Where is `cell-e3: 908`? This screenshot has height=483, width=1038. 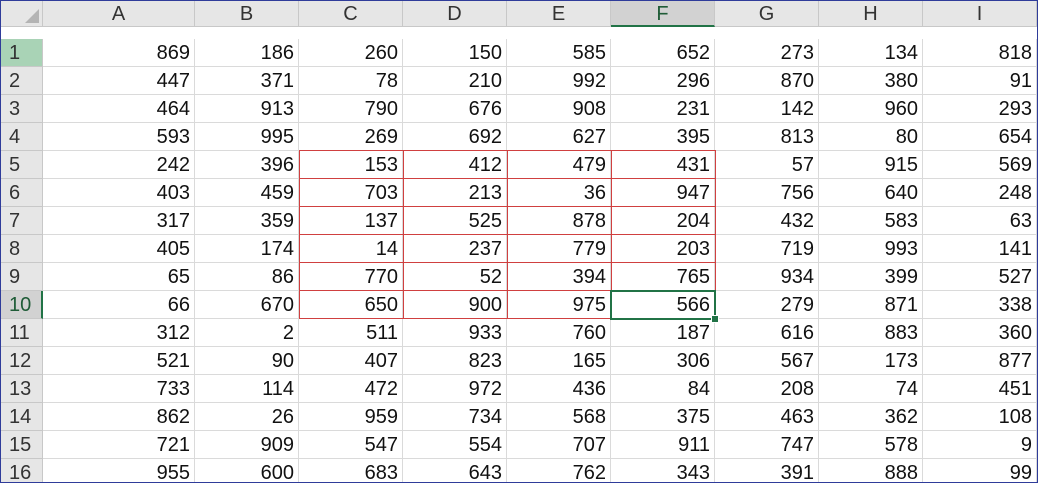 cell-e3: 908 is located at coordinates (559, 109).